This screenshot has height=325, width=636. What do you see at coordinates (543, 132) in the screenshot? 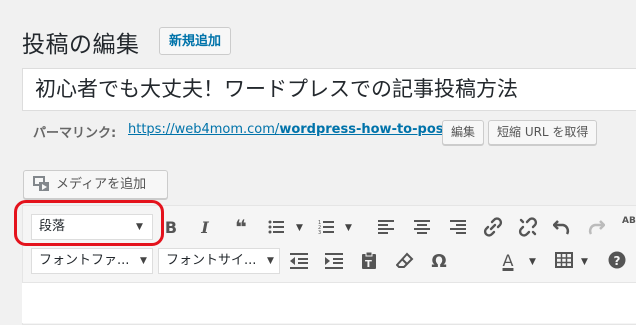
I see `get-shortlink-button: 短縮 URL を取得` at bounding box center [543, 132].